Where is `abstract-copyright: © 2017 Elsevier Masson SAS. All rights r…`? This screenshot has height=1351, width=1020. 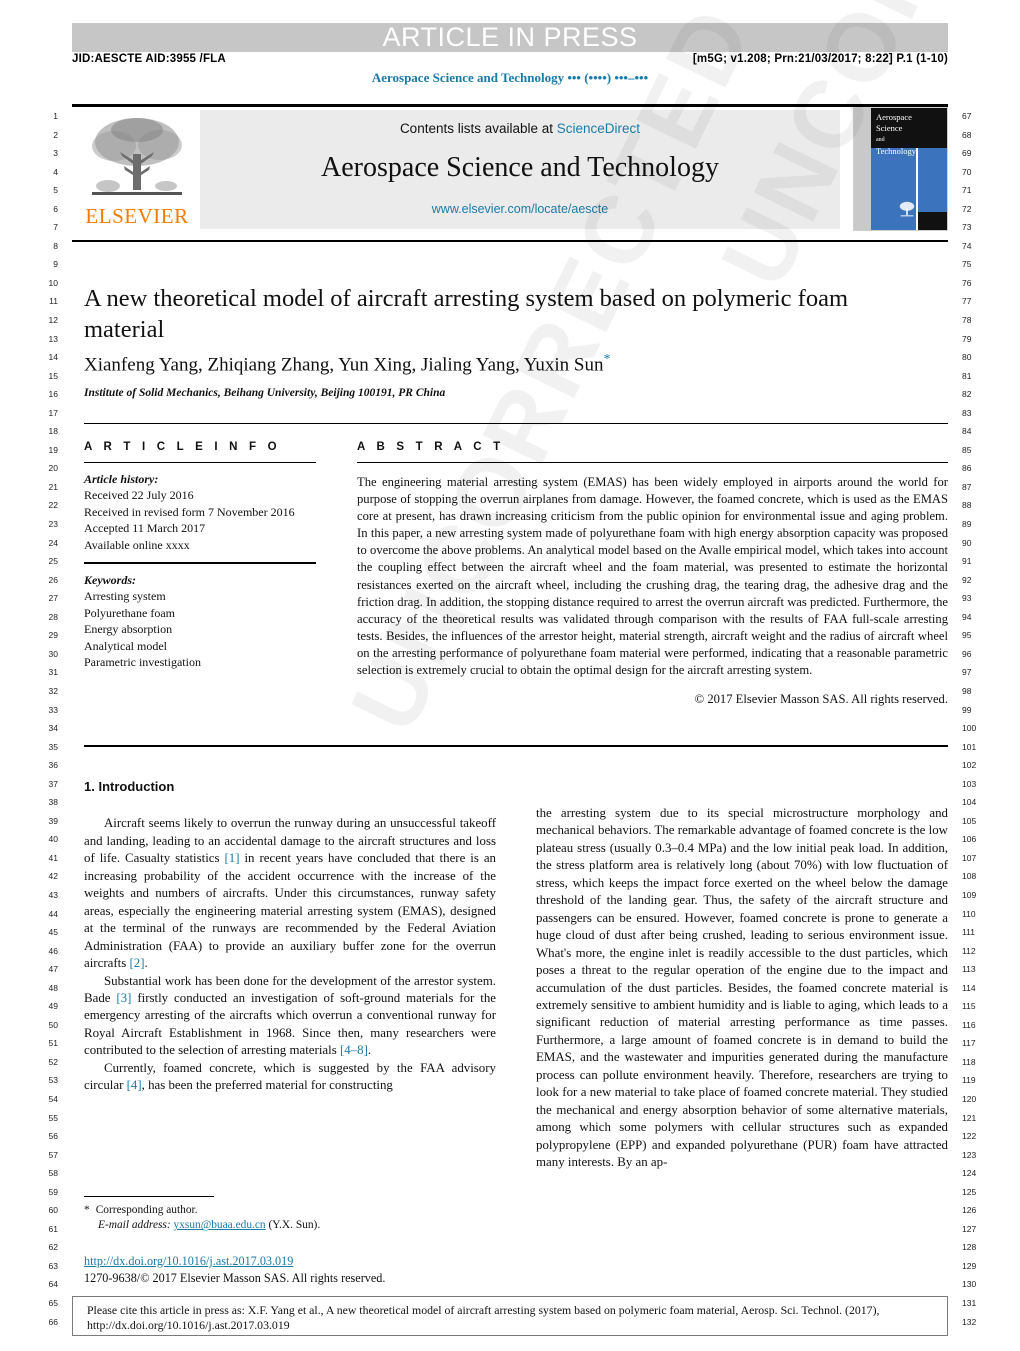
abstract-copyright: © 2017 Elsevier Masson SAS. All rights r… is located at coordinates (821, 699).